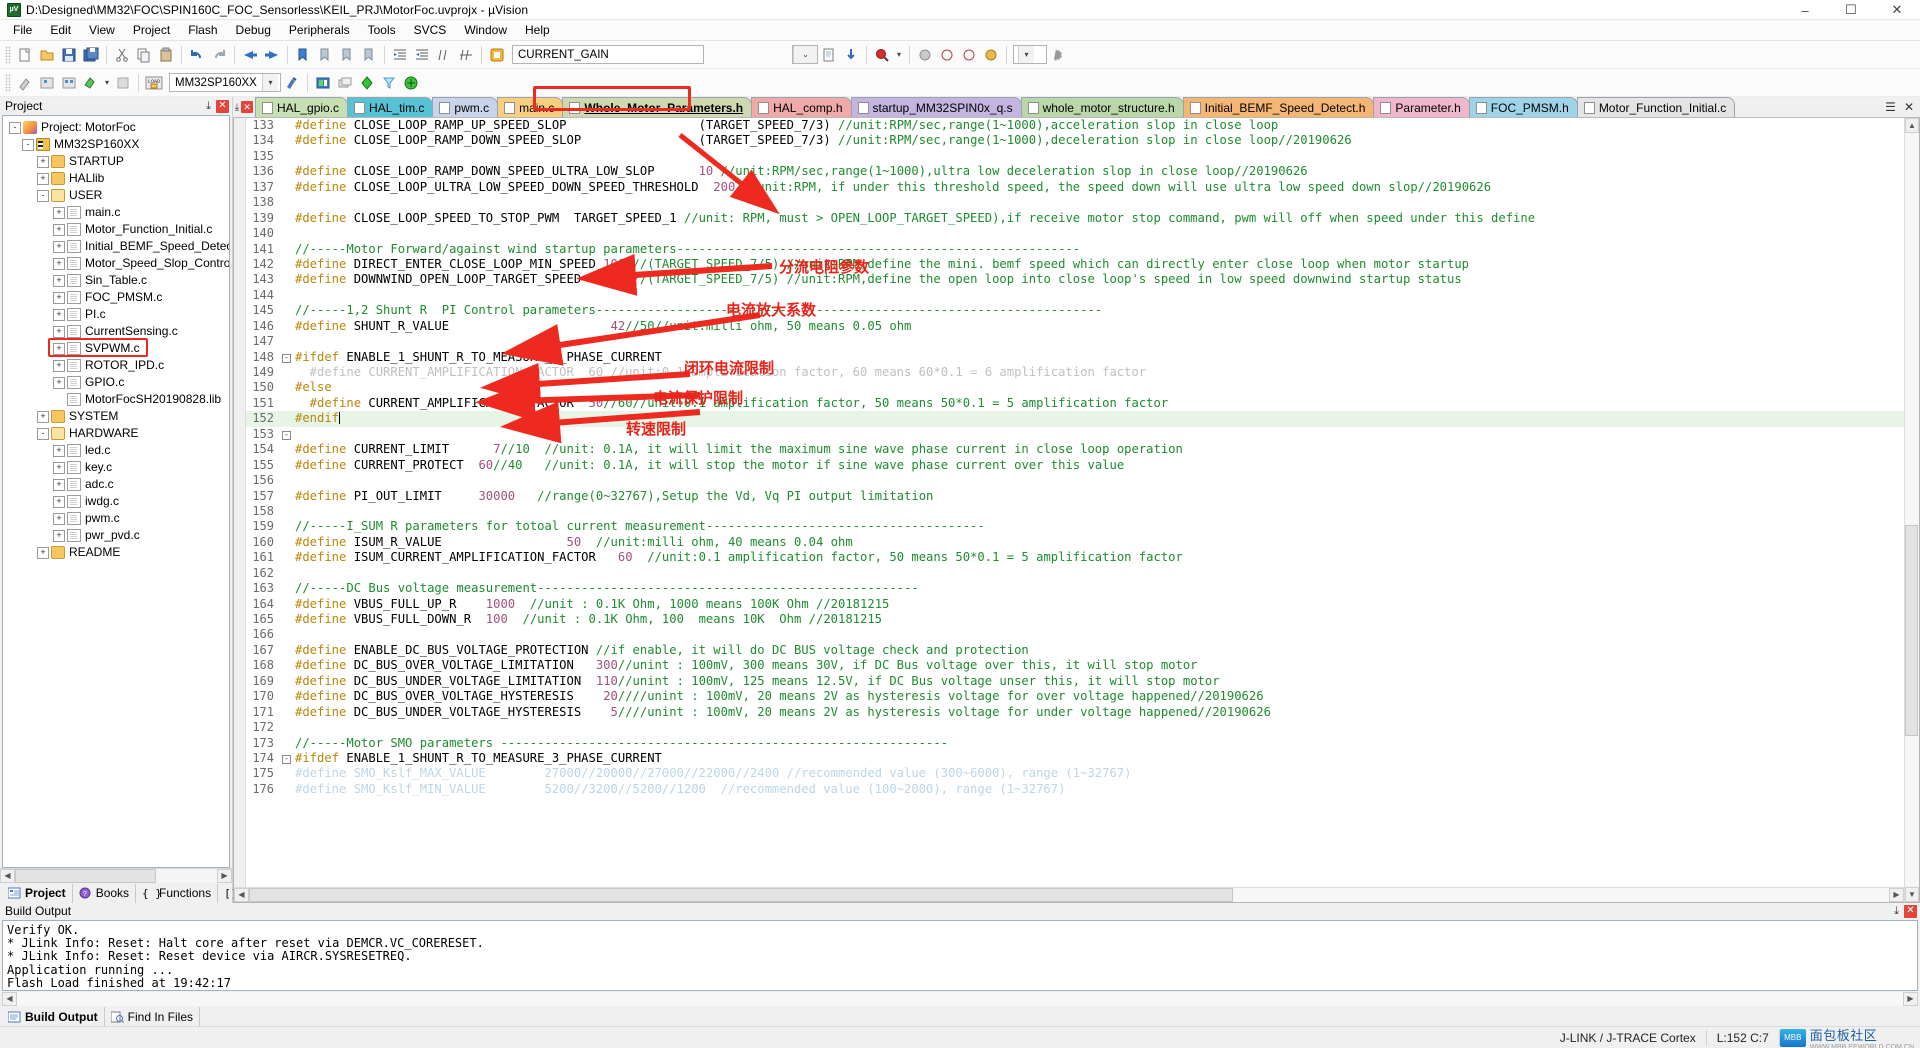 The image size is (1920, 1048). I want to click on comment-icon, so click(444, 55).